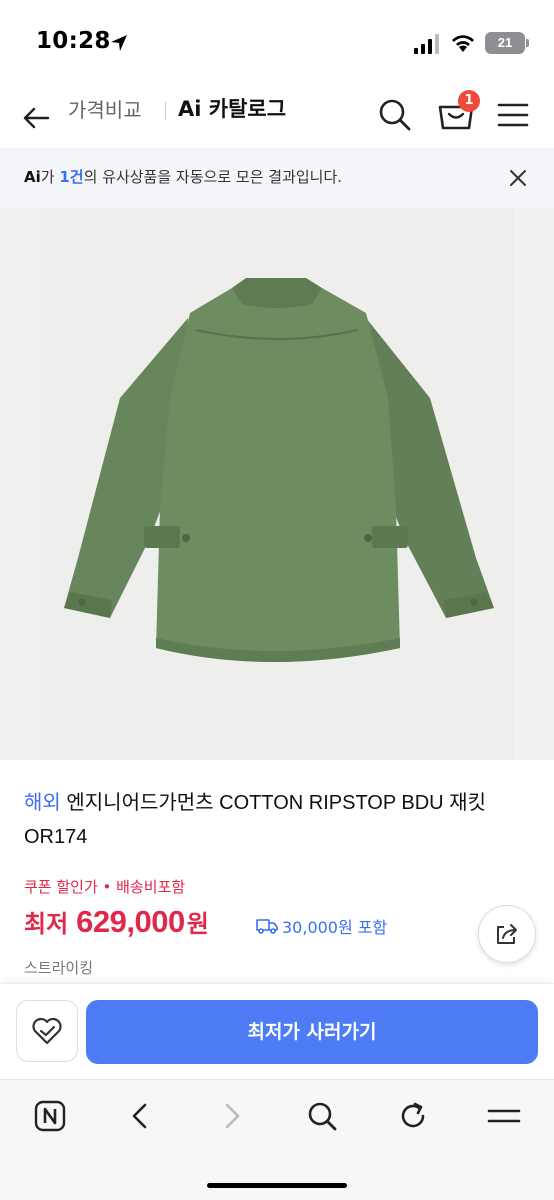 Image resolution: width=554 pixels, height=1200 pixels. I want to click on lowest-price-label: 최저, so click(46, 924).